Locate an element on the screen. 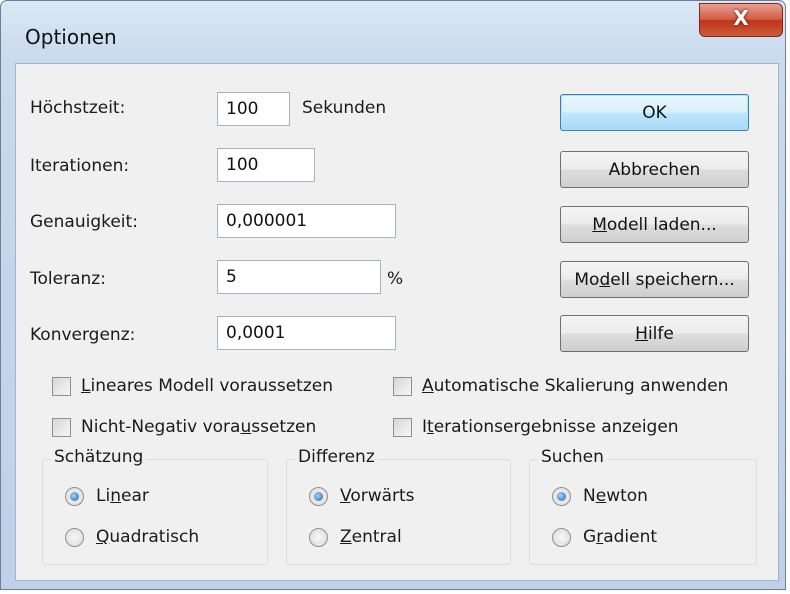 The width and height of the screenshot is (790, 594). radio-label: Newton is located at coordinates (615, 496).